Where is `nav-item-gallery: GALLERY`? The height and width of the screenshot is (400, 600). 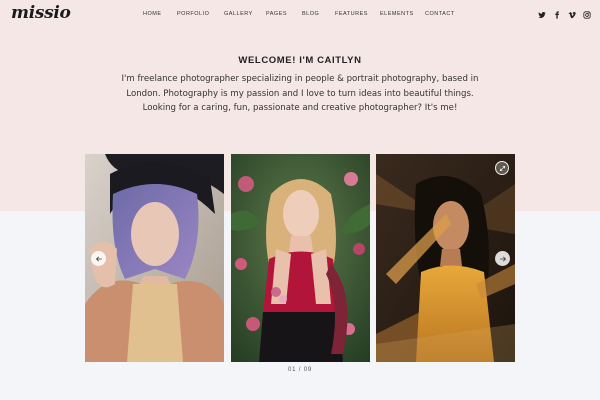 nav-item-gallery: GALLERY is located at coordinates (238, 14).